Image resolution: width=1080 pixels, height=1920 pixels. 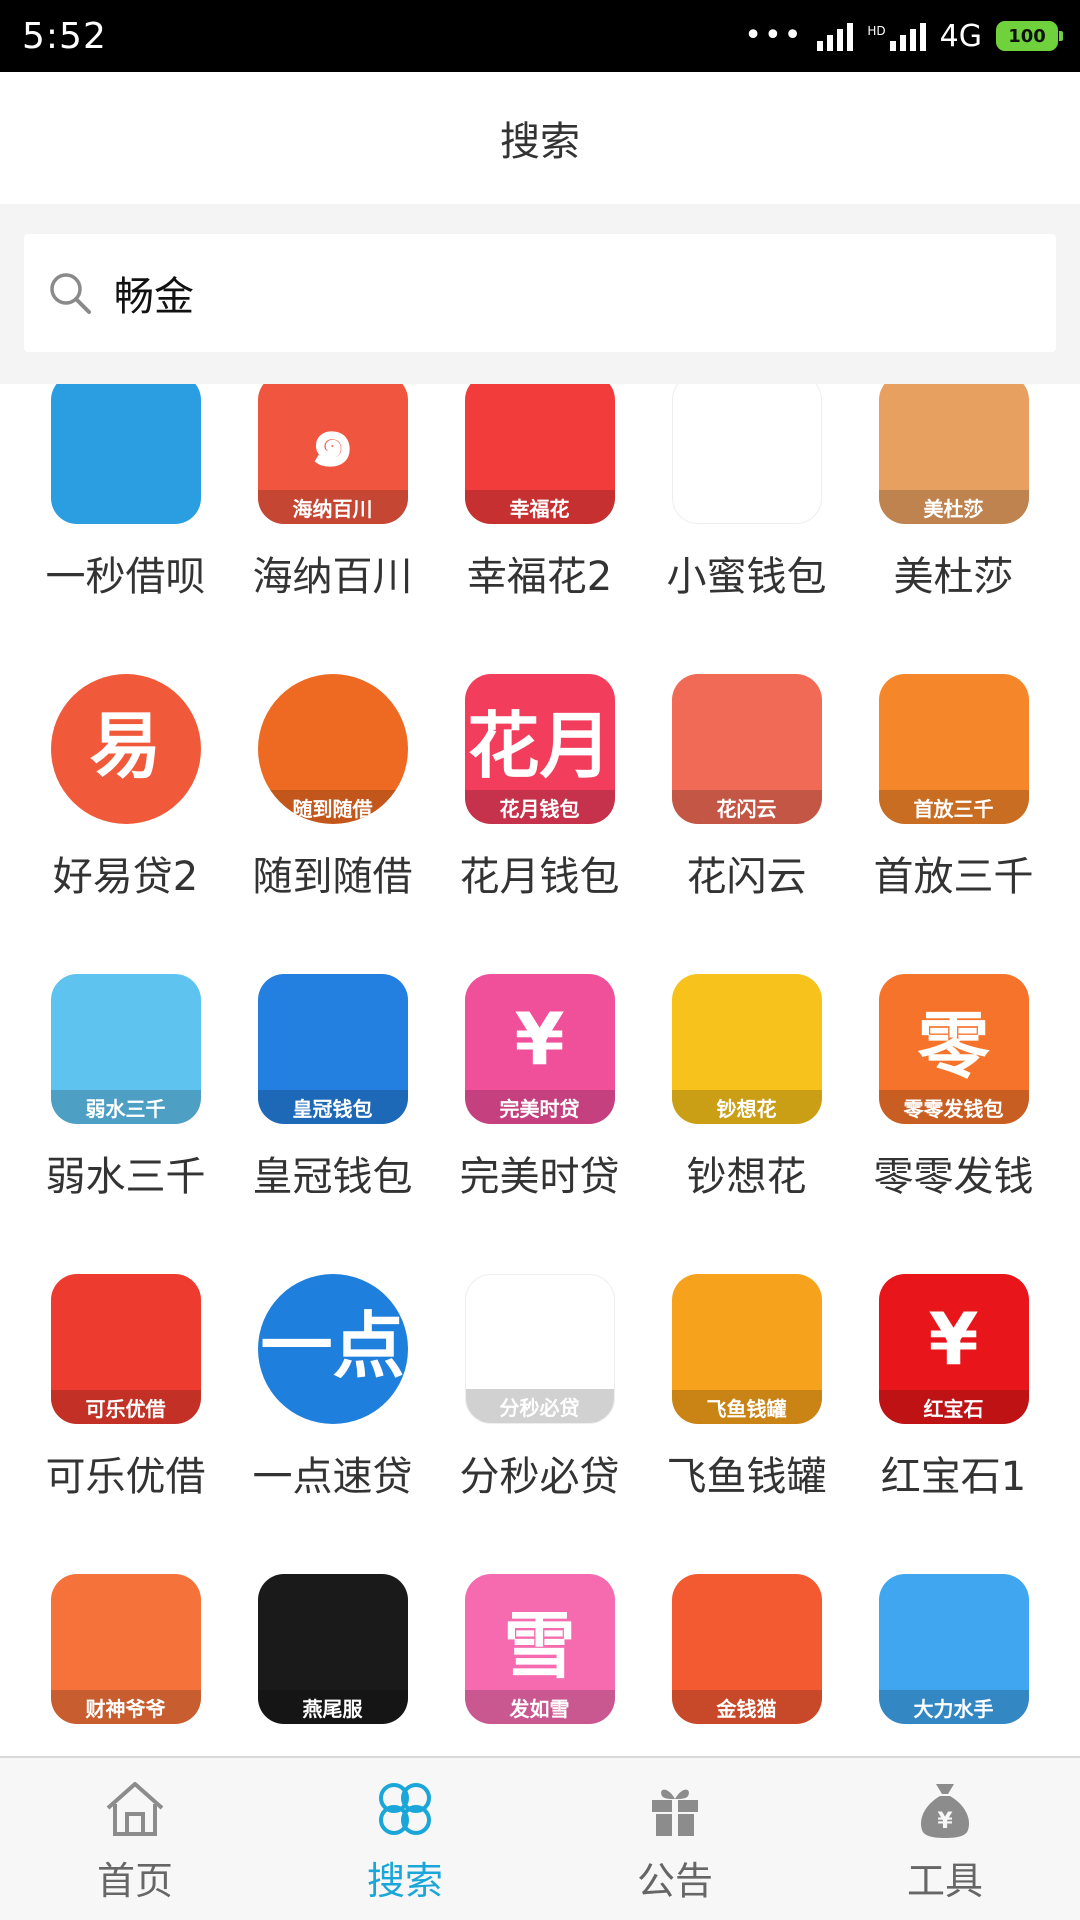 I want to click on ruby-icon: ¥ 红宝石, so click(x=953, y=1349).